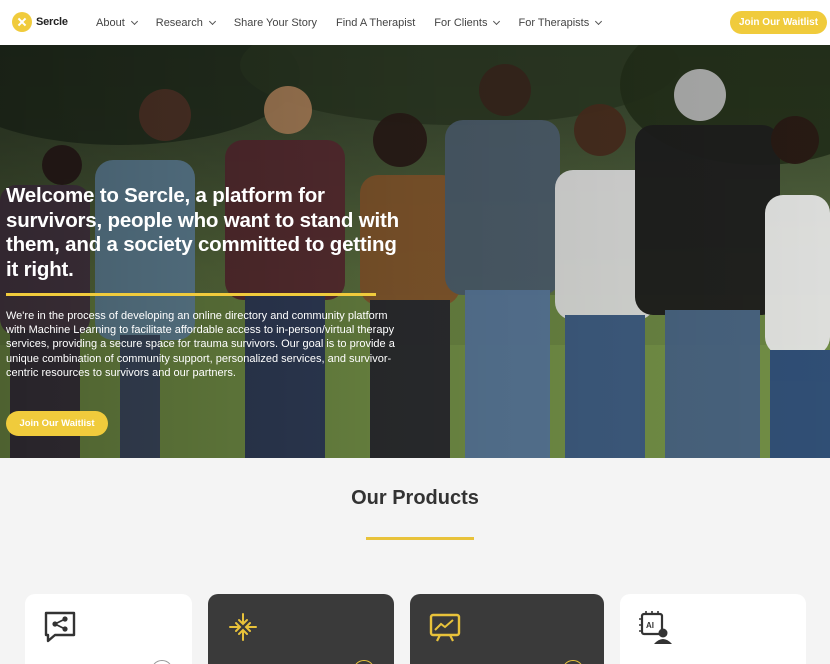 The width and height of the screenshot is (830, 664). I want to click on nav-item-label: About, so click(110, 22).